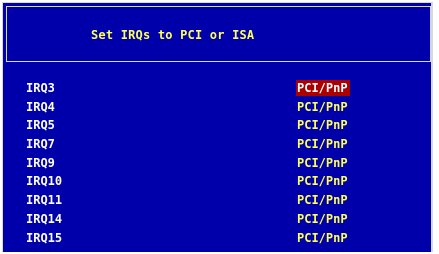 The image size is (439, 254). I want to click on irq-label: IRQ9, so click(40, 162).